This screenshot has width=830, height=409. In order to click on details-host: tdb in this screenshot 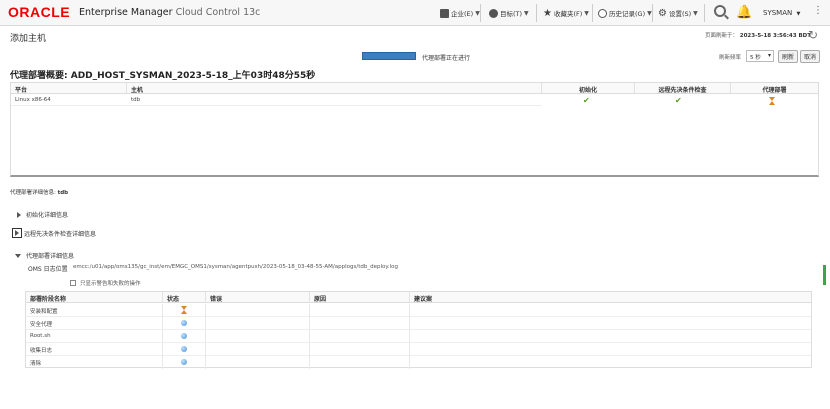, I will do `click(63, 193)`.